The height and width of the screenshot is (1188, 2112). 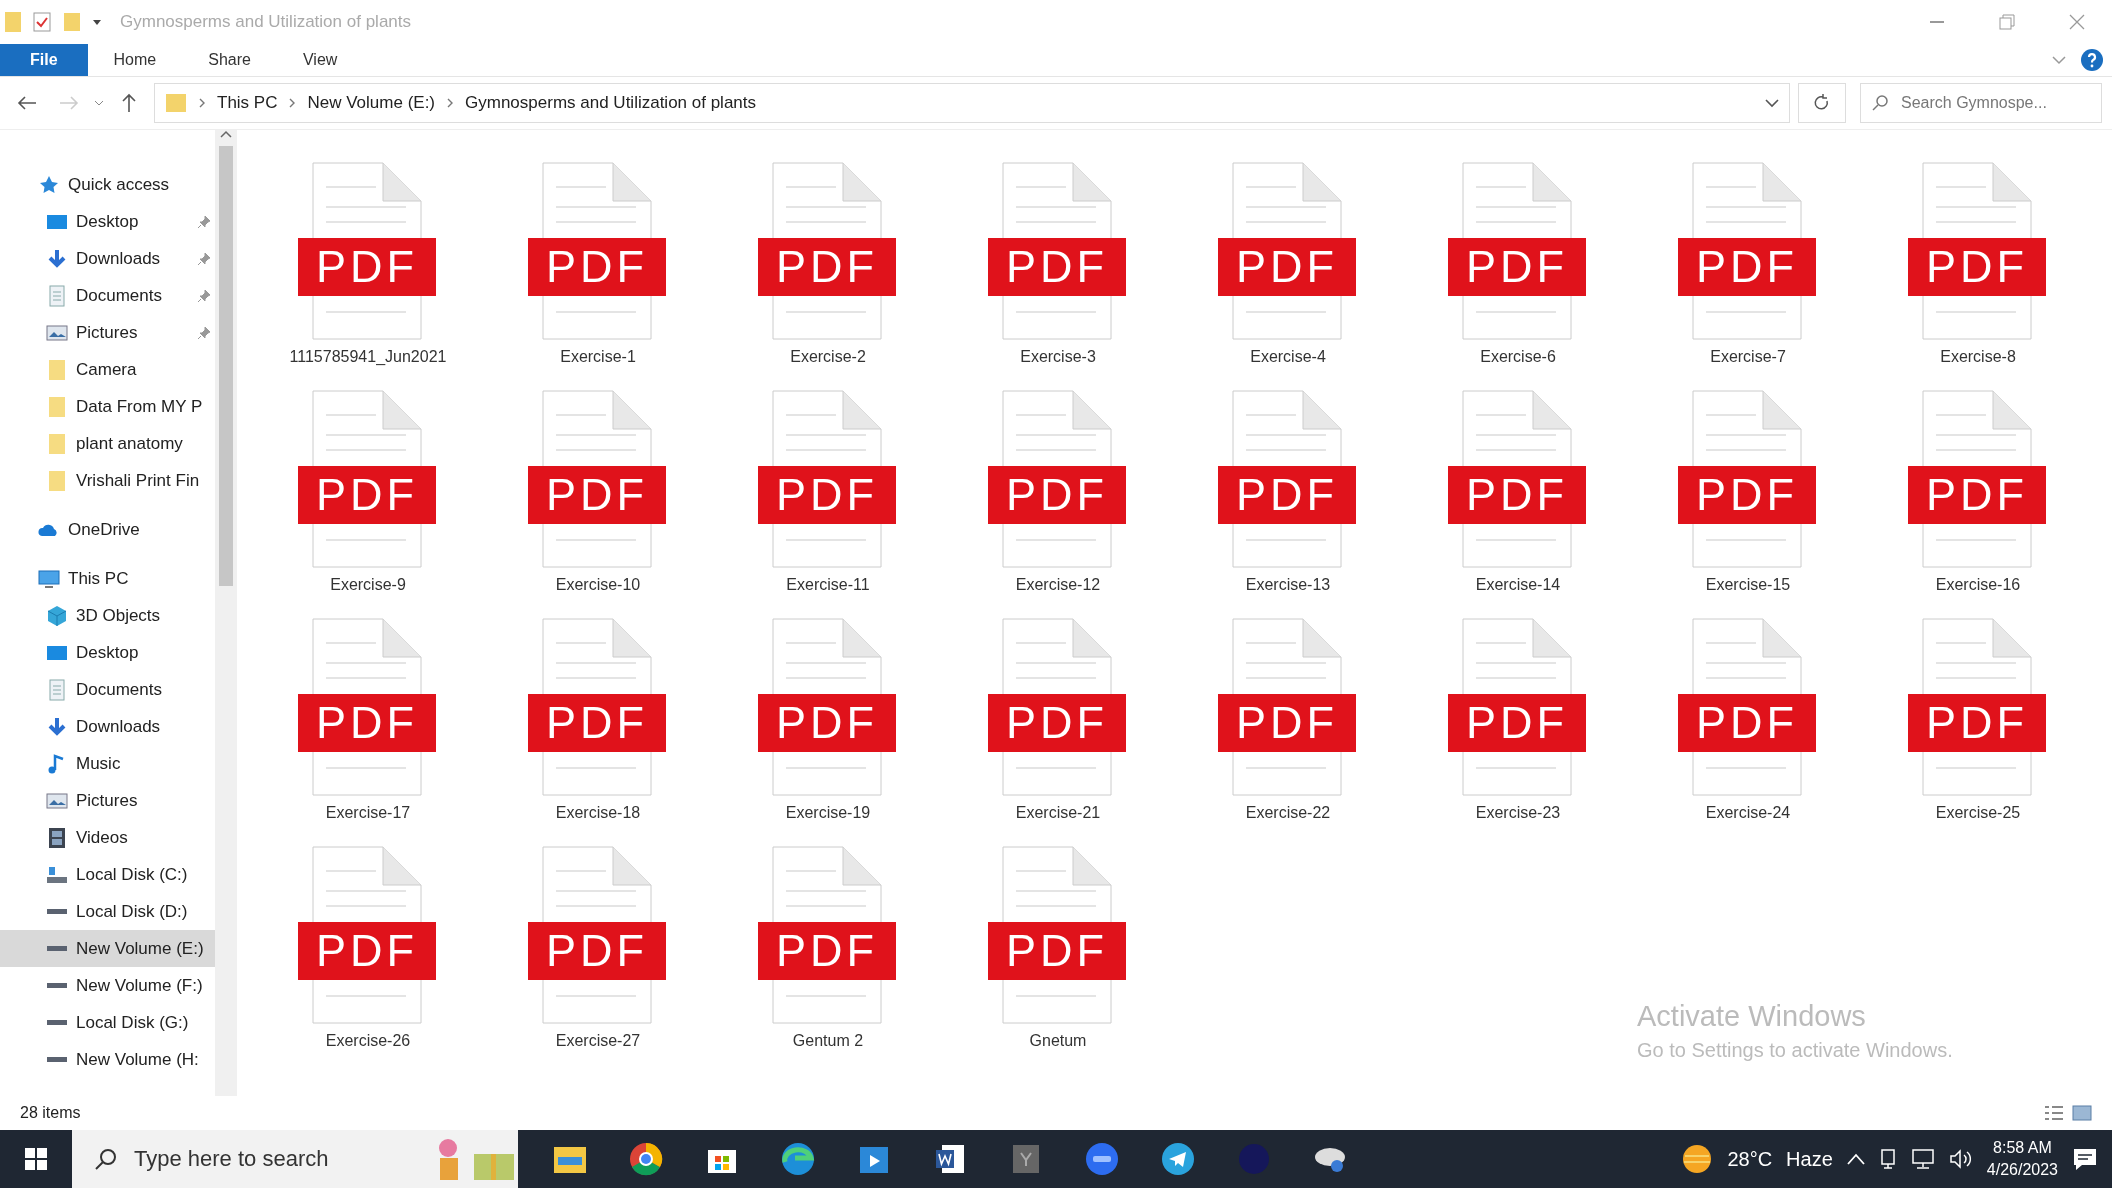 I want to click on cube-icon, so click(x=57, y=615).